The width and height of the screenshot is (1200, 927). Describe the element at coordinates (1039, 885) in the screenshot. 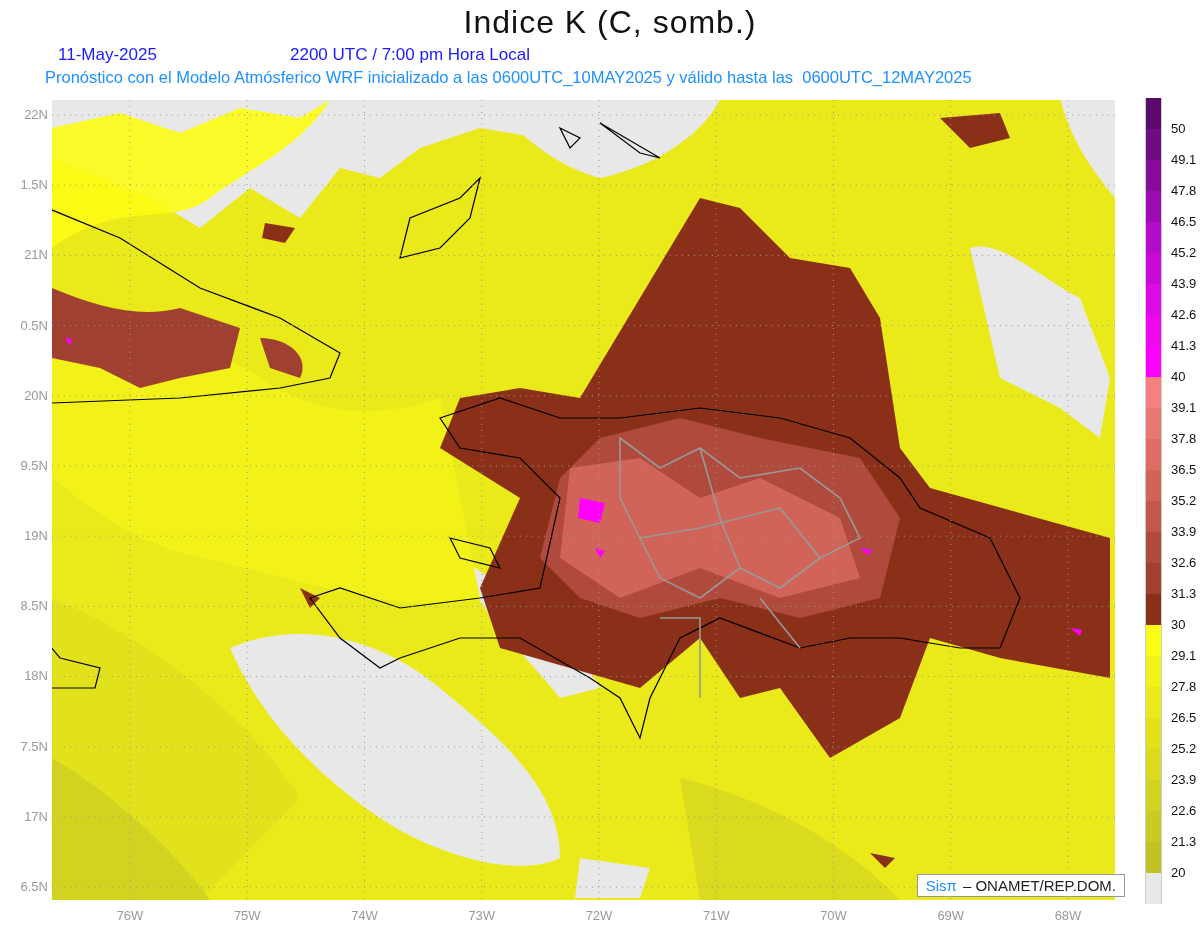

I see `credit-text: – ONAMET/REP.DOM.` at that location.